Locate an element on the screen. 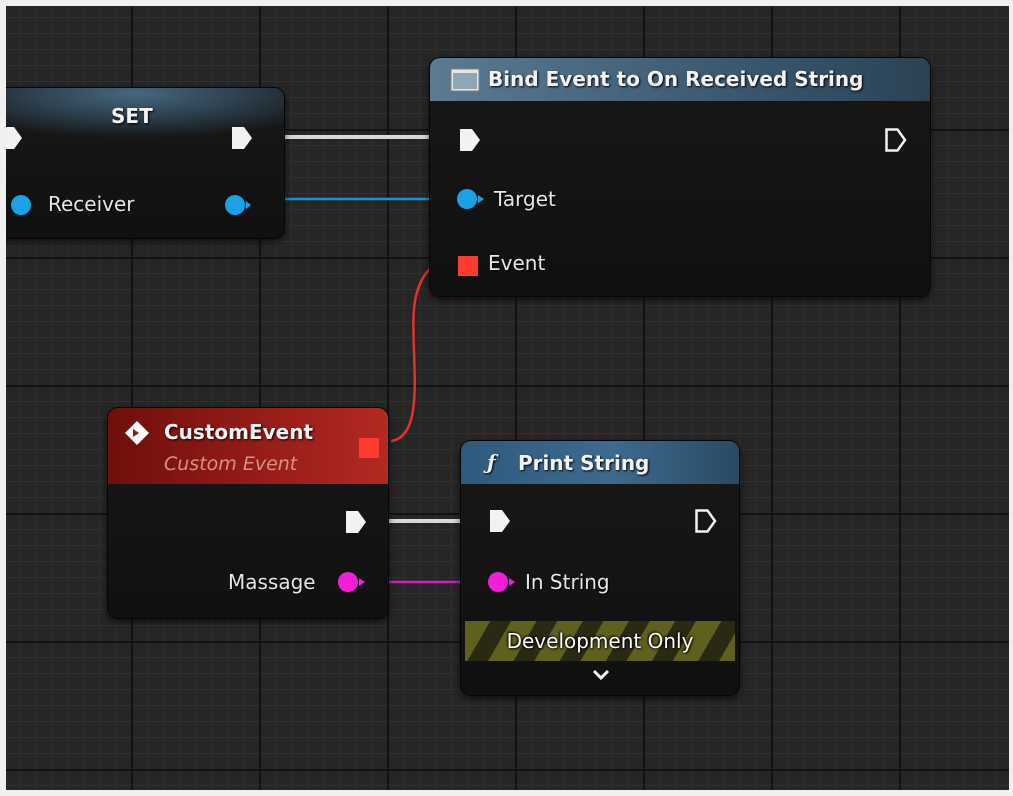  custom-event-node-subtitle: Custom Event is located at coordinates (231, 464).